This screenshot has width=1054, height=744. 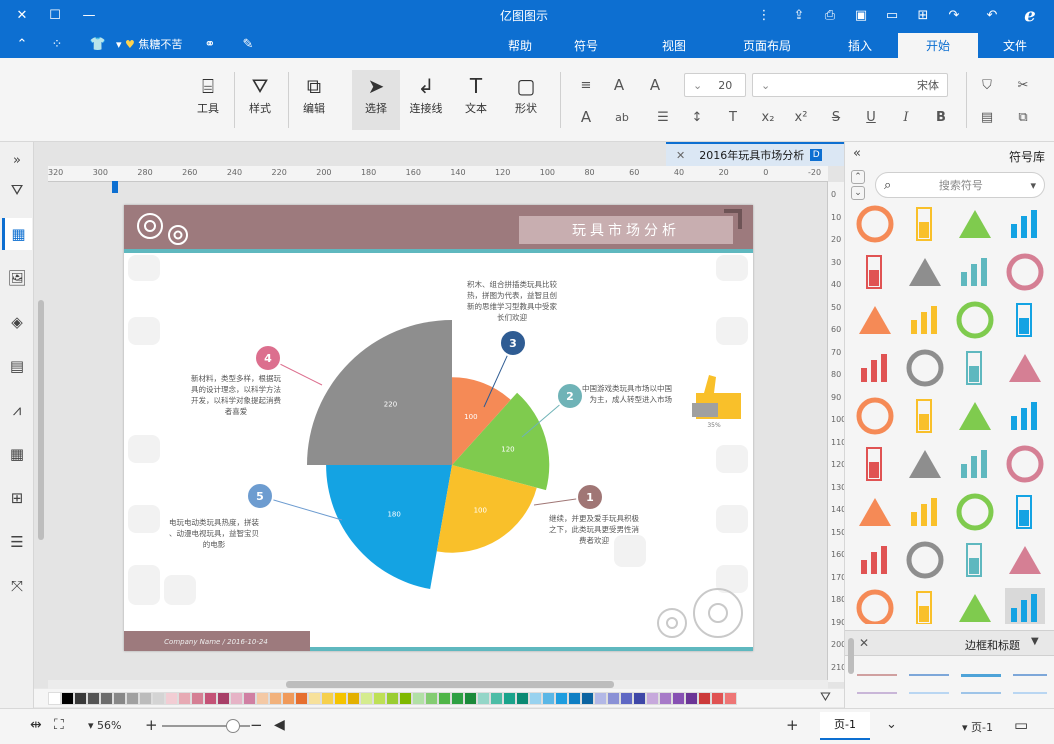 I want to click on dropdown-icon: ▾, so click(x=1033, y=185).